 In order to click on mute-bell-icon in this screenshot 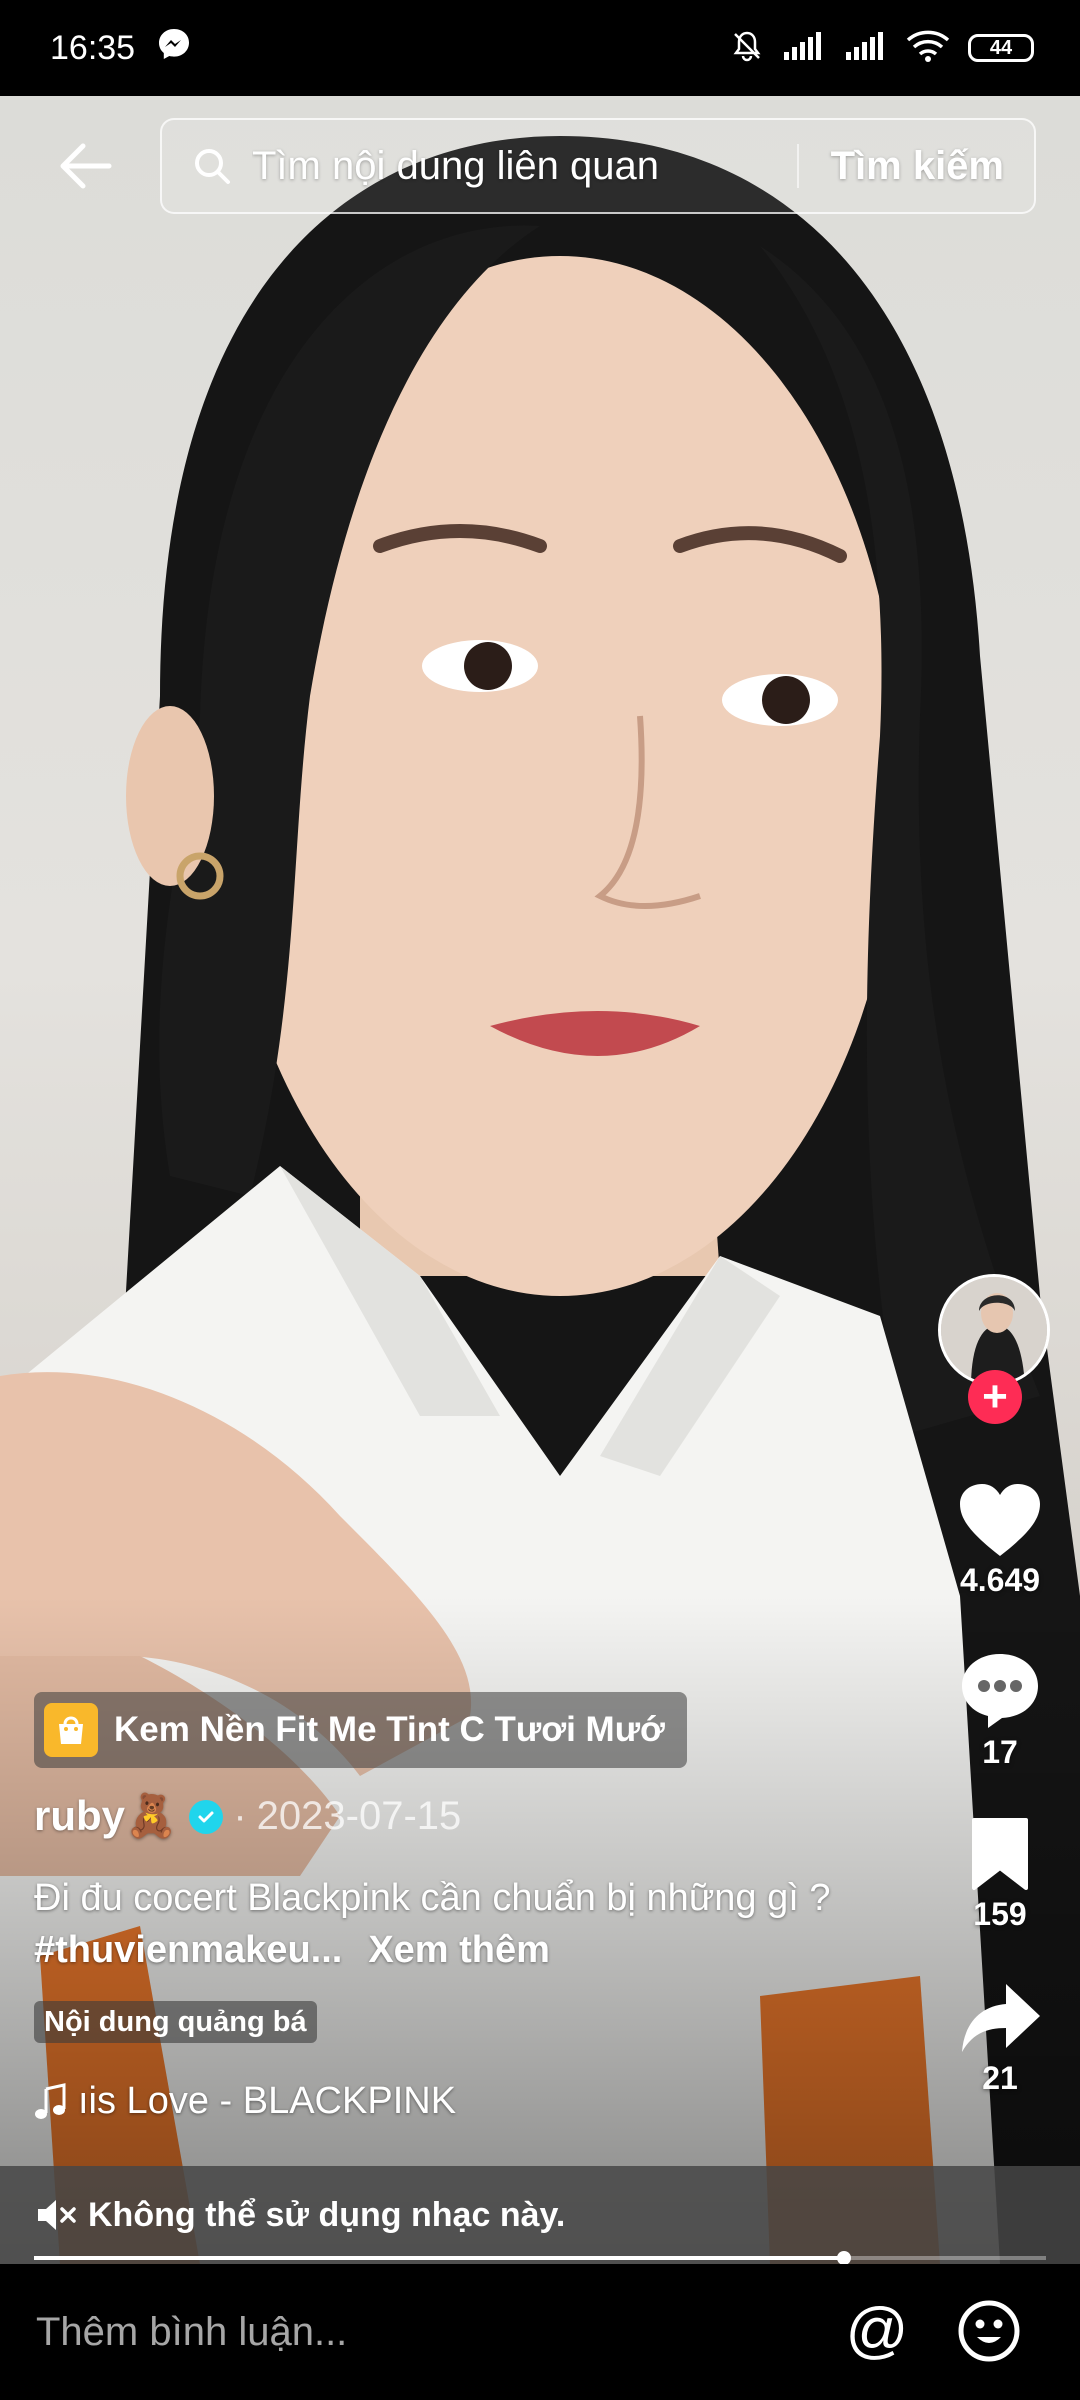, I will do `click(747, 48)`.